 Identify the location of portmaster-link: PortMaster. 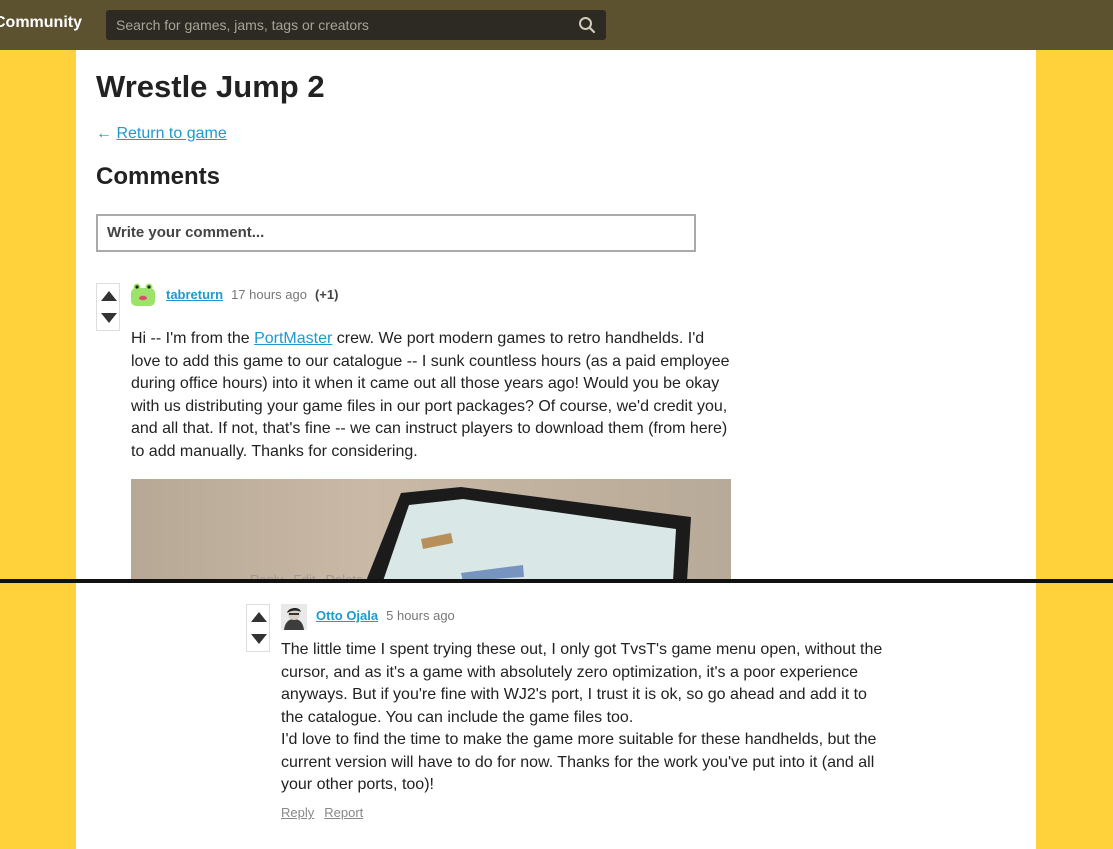
(293, 338).